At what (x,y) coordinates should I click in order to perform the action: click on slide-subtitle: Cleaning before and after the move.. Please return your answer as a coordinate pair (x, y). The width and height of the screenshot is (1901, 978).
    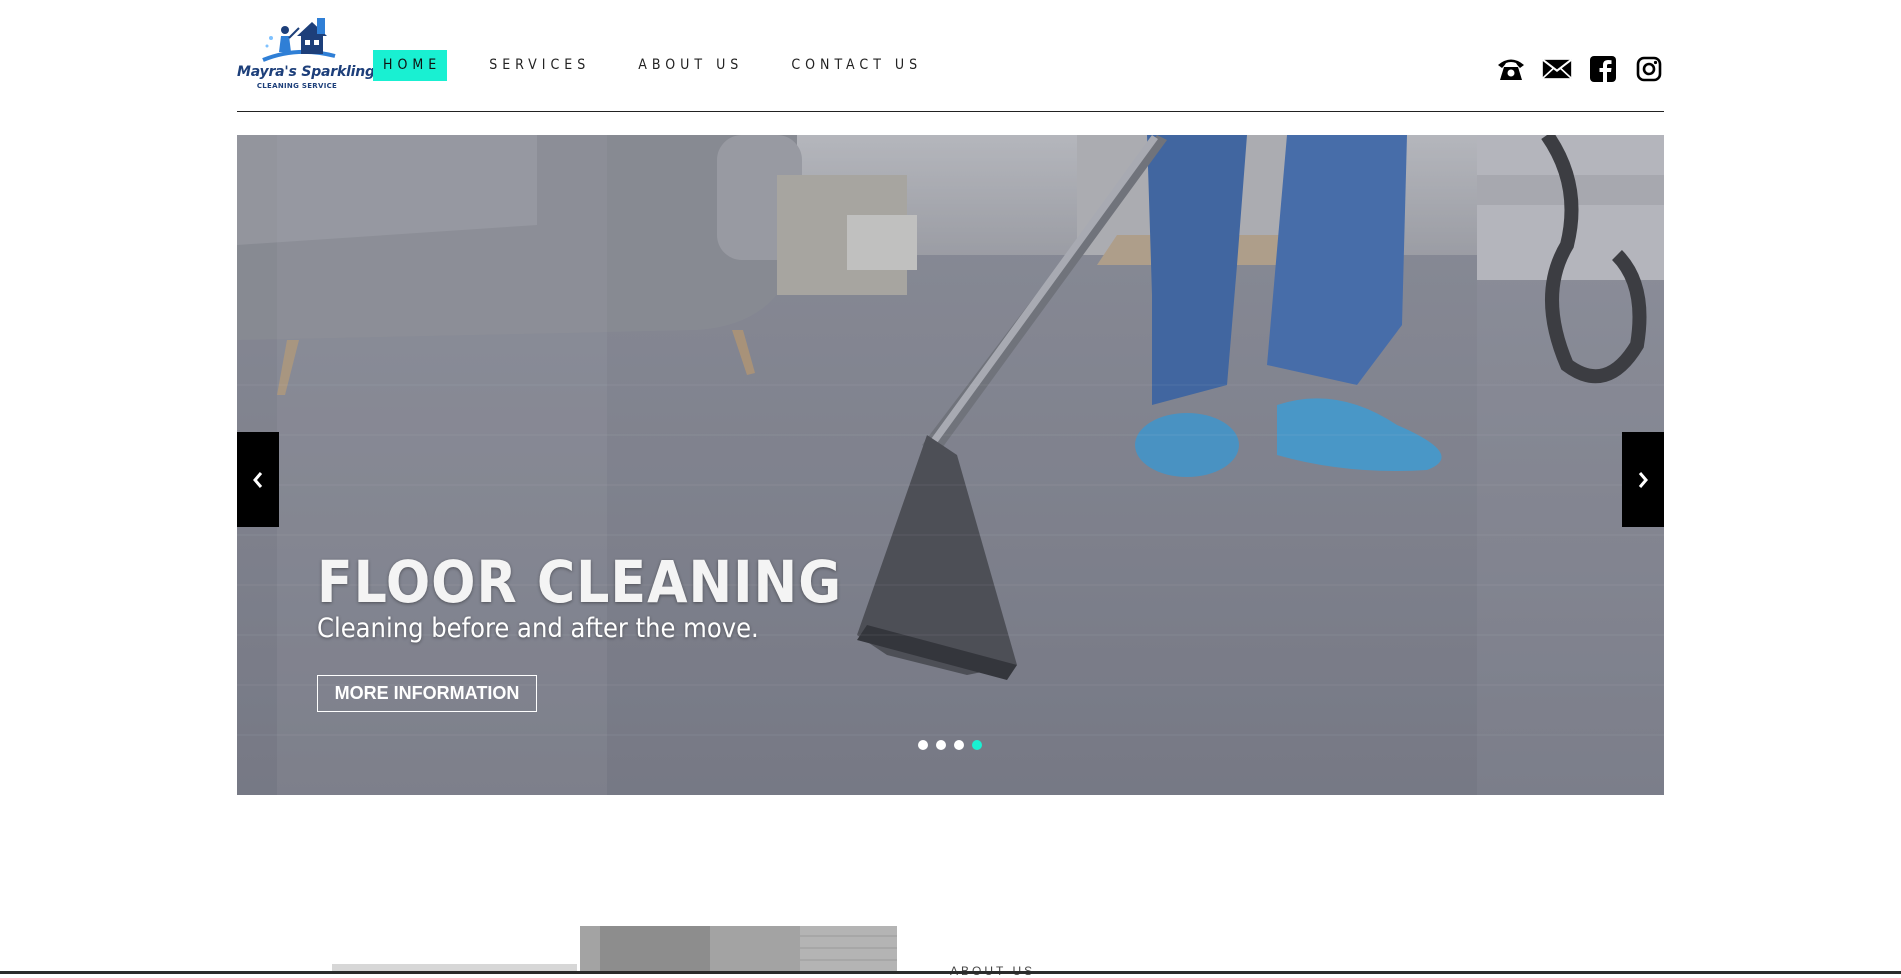
    Looking at the image, I should click on (538, 628).